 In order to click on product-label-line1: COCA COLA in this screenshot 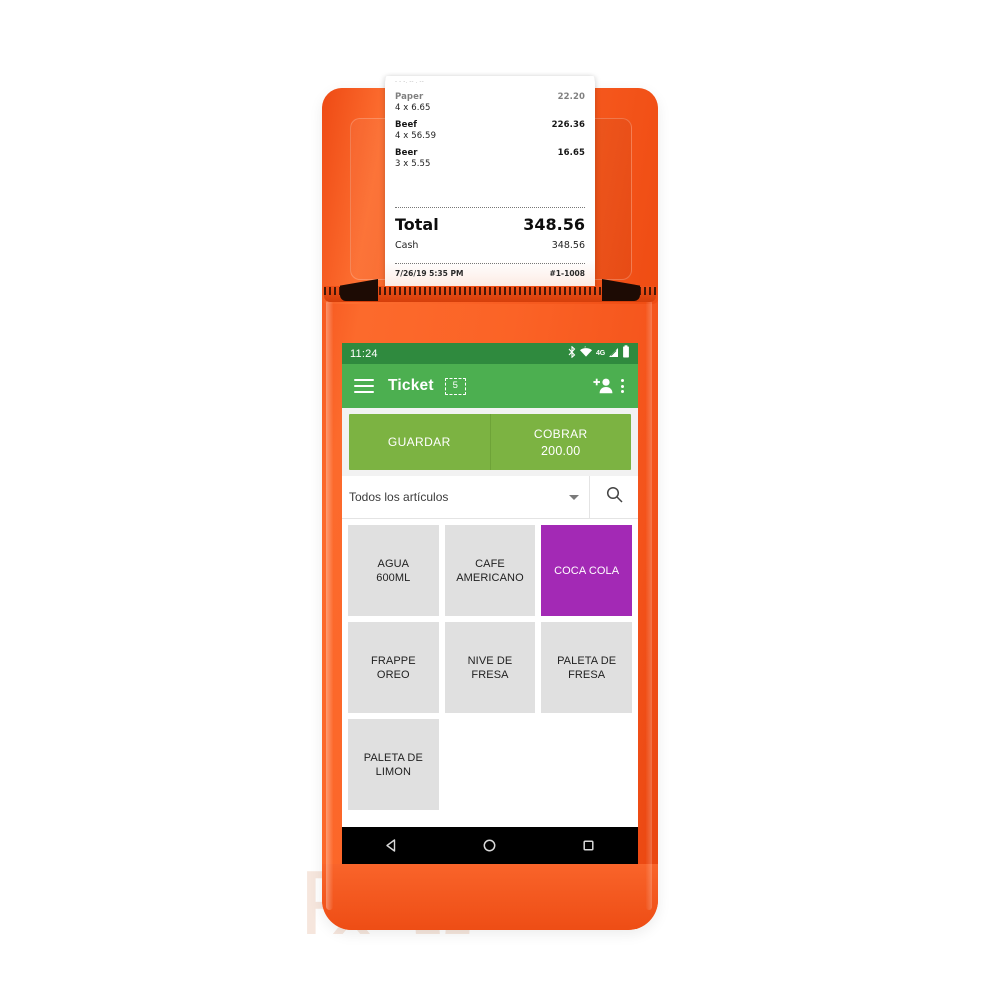, I will do `click(587, 570)`.